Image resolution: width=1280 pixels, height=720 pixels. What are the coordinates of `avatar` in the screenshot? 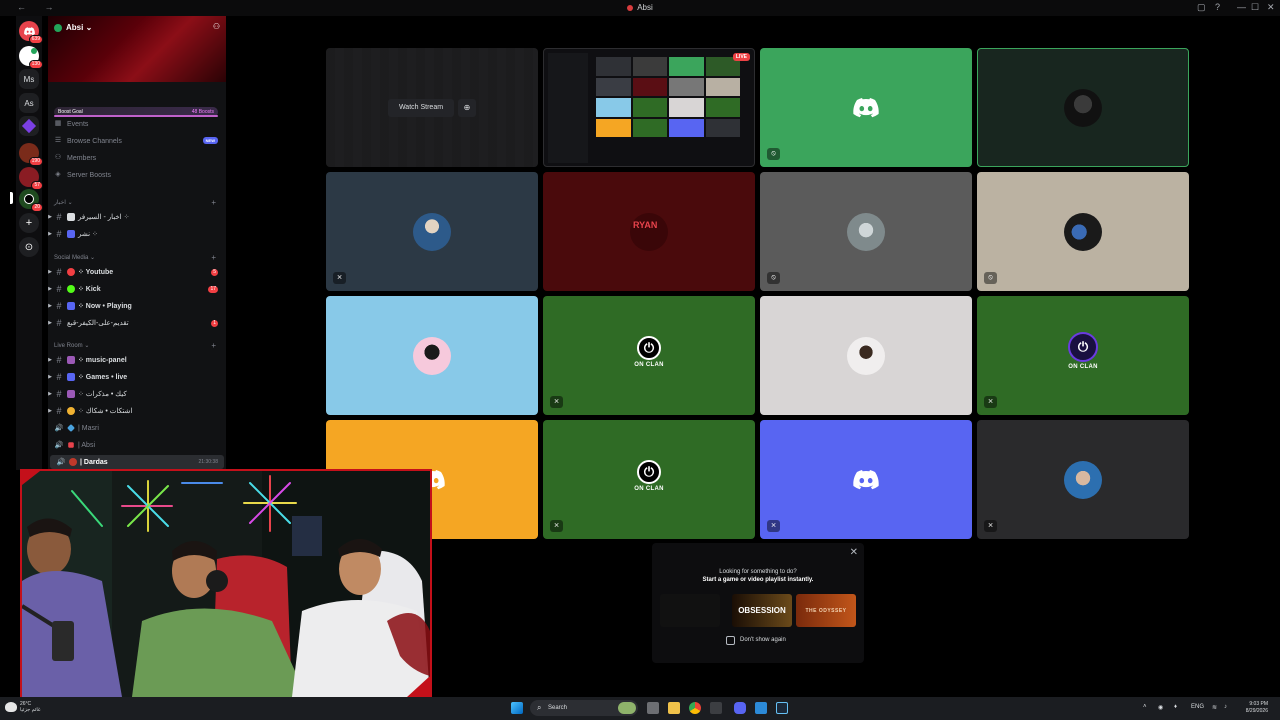 It's located at (866, 231).